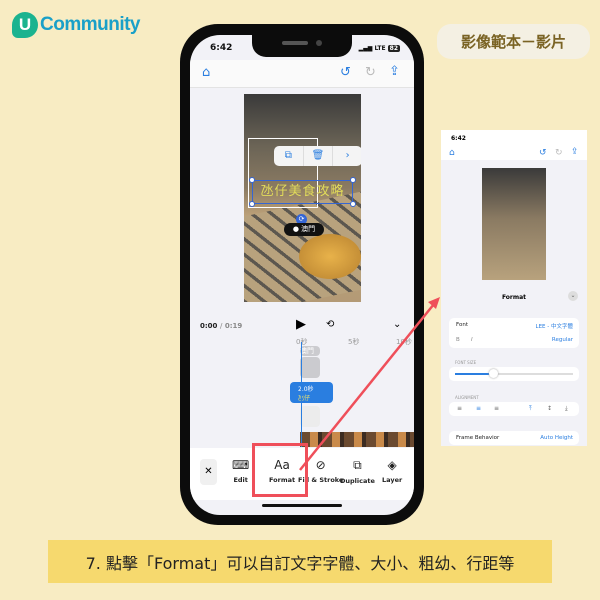 This screenshot has height=600, width=600. What do you see at coordinates (575, 152) in the screenshot?
I see `share-icon: ⇪` at bounding box center [575, 152].